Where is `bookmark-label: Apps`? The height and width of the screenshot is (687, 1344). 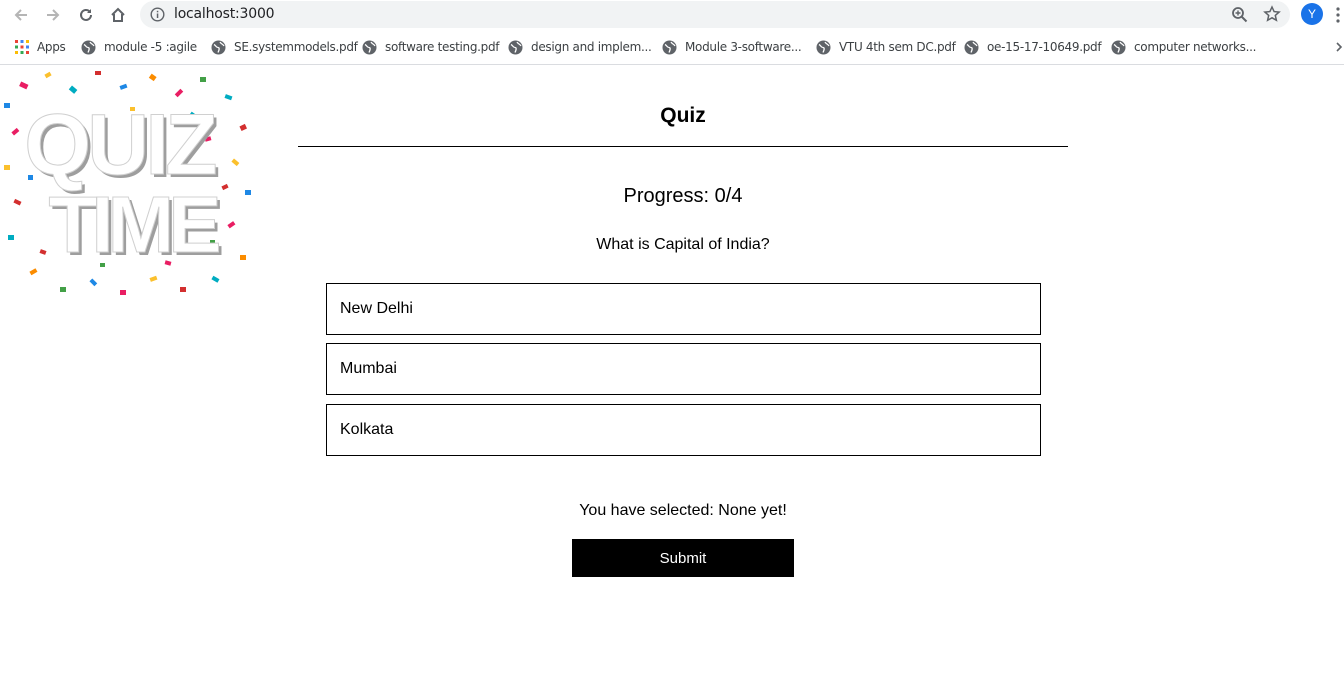
bookmark-label: Apps is located at coordinates (51, 47).